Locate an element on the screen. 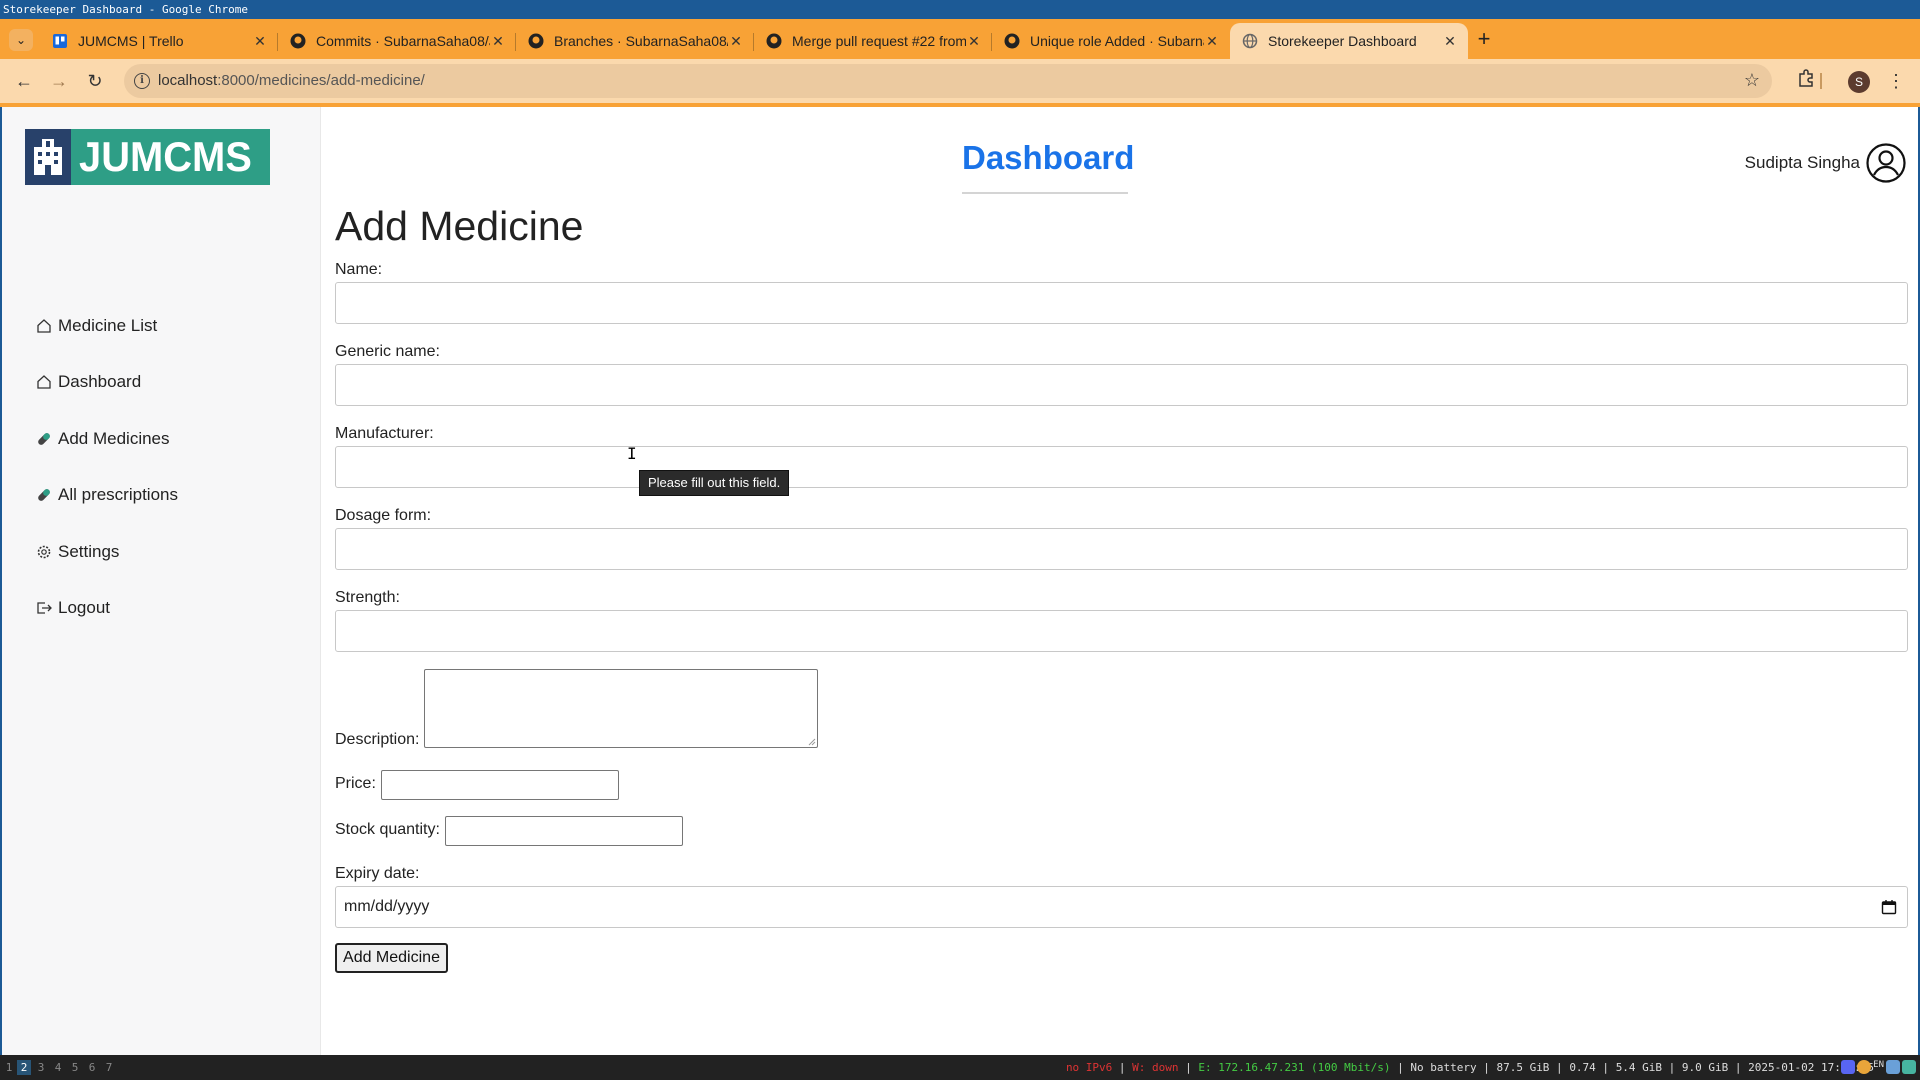  workspace-5: 5 is located at coordinates (75, 1067).